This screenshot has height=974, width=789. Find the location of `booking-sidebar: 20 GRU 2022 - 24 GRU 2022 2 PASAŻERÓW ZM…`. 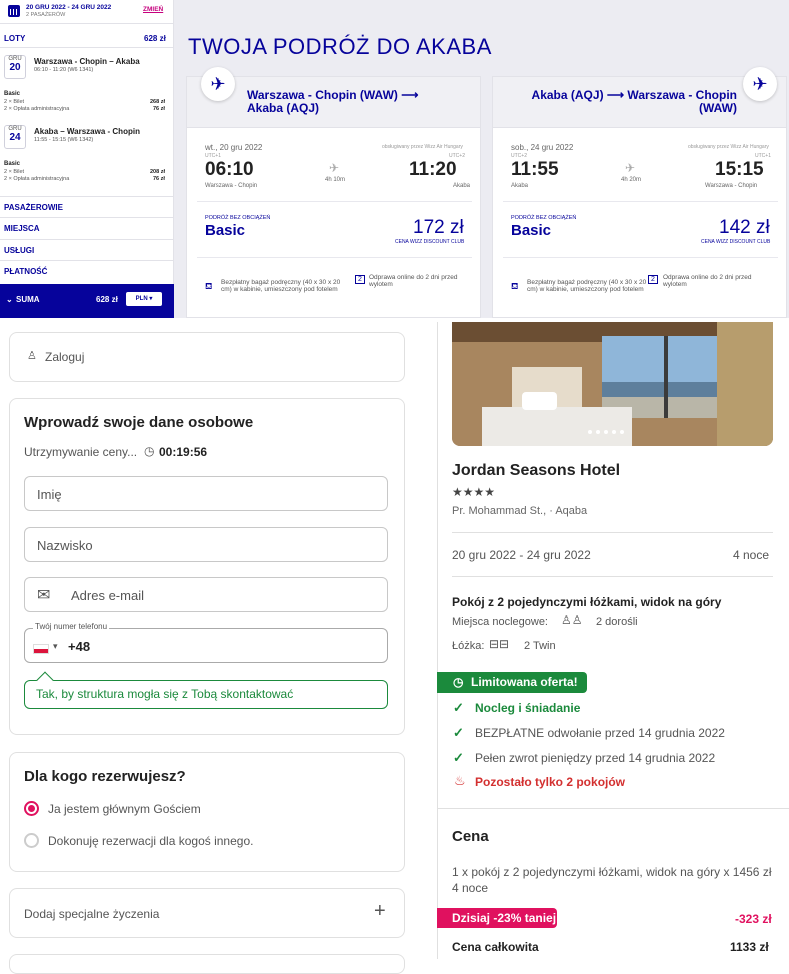

booking-sidebar: 20 GRU 2022 - 24 GRU 2022 2 PASAŻERÓW ZM… is located at coordinates (87, 159).